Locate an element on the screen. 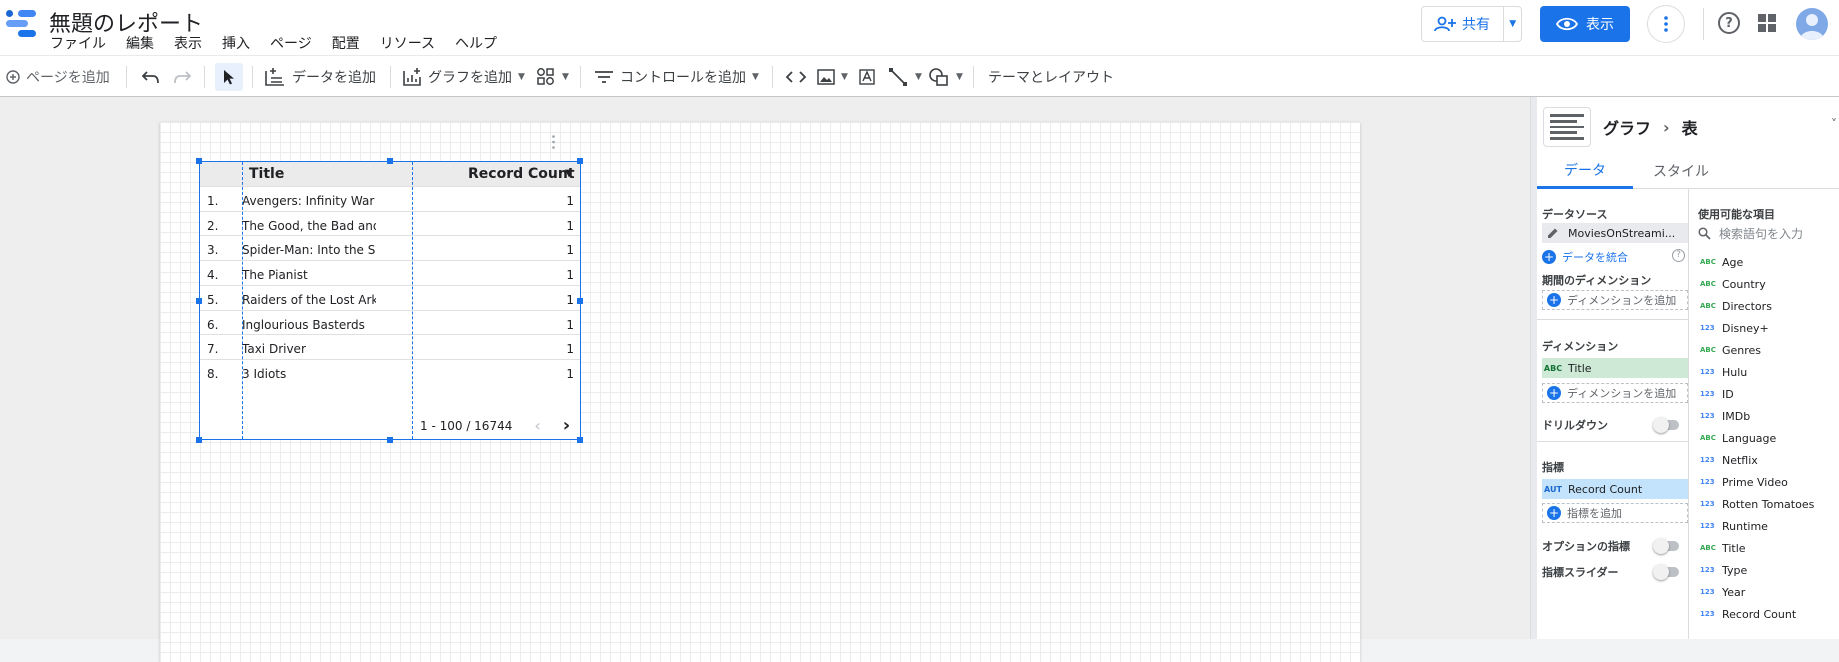 The width and height of the screenshot is (1839, 662). select-tool-button is located at coordinates (229, 77).